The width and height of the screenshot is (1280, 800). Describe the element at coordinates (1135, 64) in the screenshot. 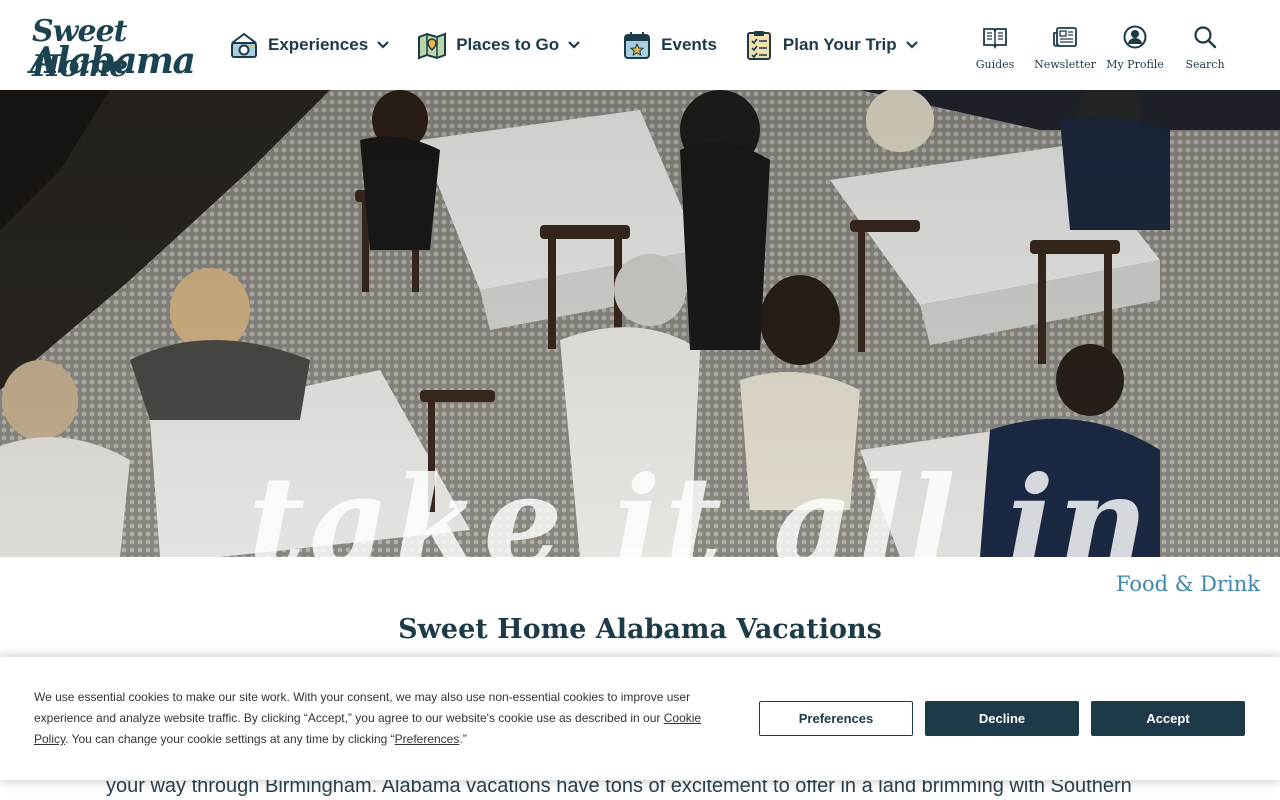

I see `my-profile-label: My Profile` at that location.